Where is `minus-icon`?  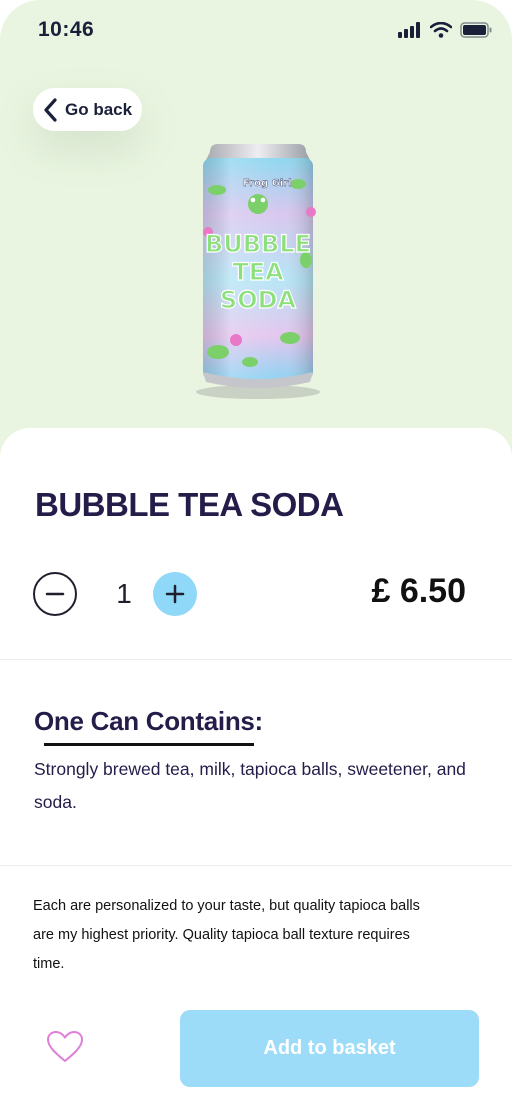 minus-icon is located at coordinates (55, 594).